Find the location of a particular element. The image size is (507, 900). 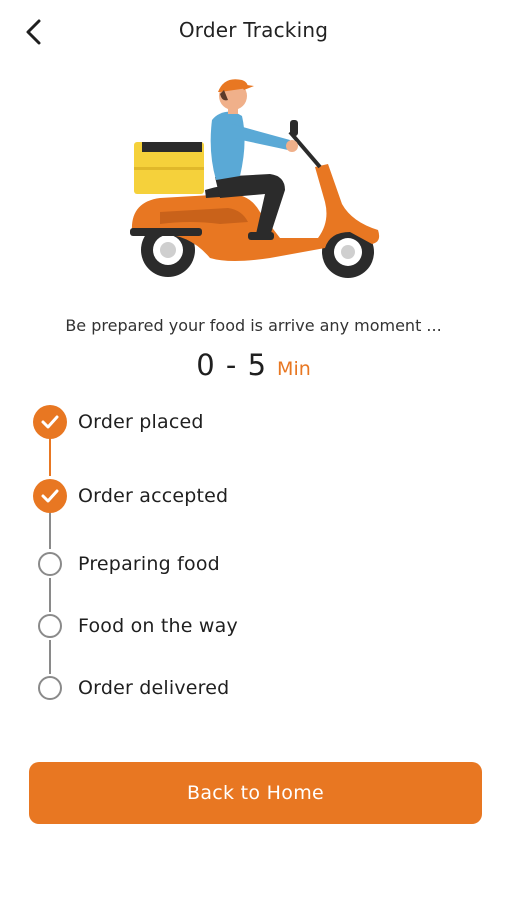

step-label: Order accepted is located at coordinates (153, 496).